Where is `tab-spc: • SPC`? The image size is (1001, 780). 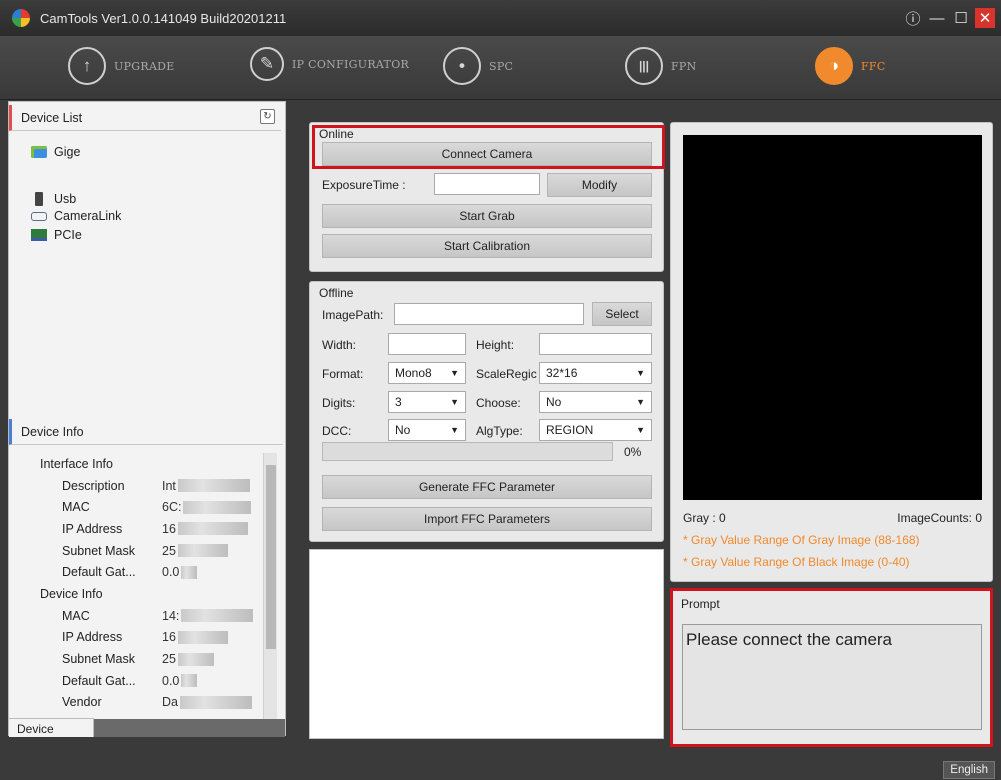
tab-spc: • SPC is located at coordinates (478, 66).